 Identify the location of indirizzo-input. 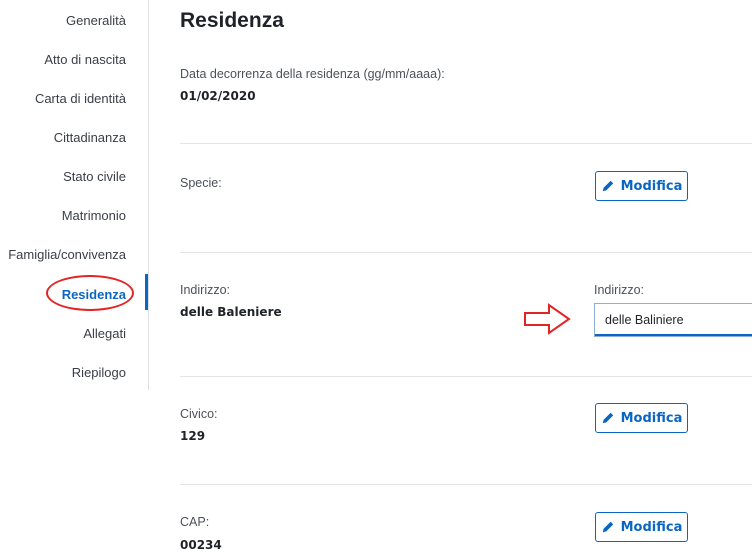
(673, 320).